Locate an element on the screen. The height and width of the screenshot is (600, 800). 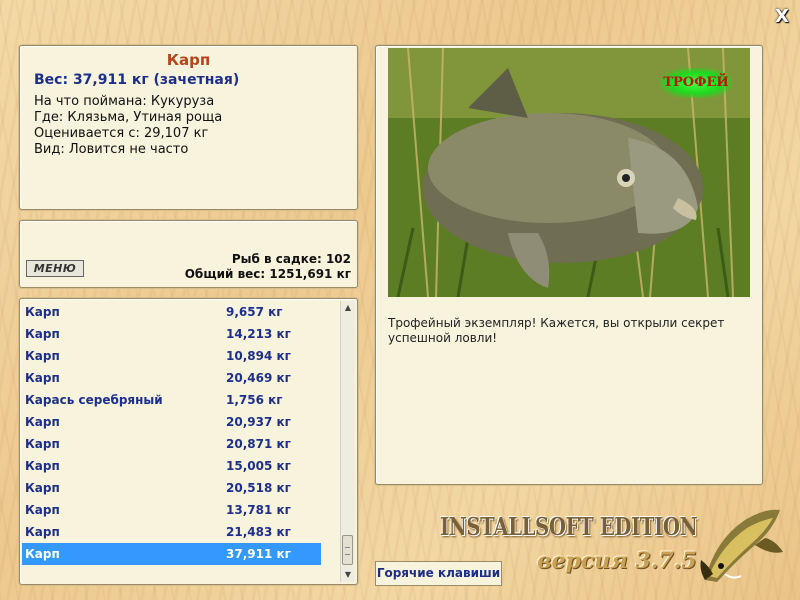
list-item: Карп 9,657 кг is located at coordinates (181, 312).